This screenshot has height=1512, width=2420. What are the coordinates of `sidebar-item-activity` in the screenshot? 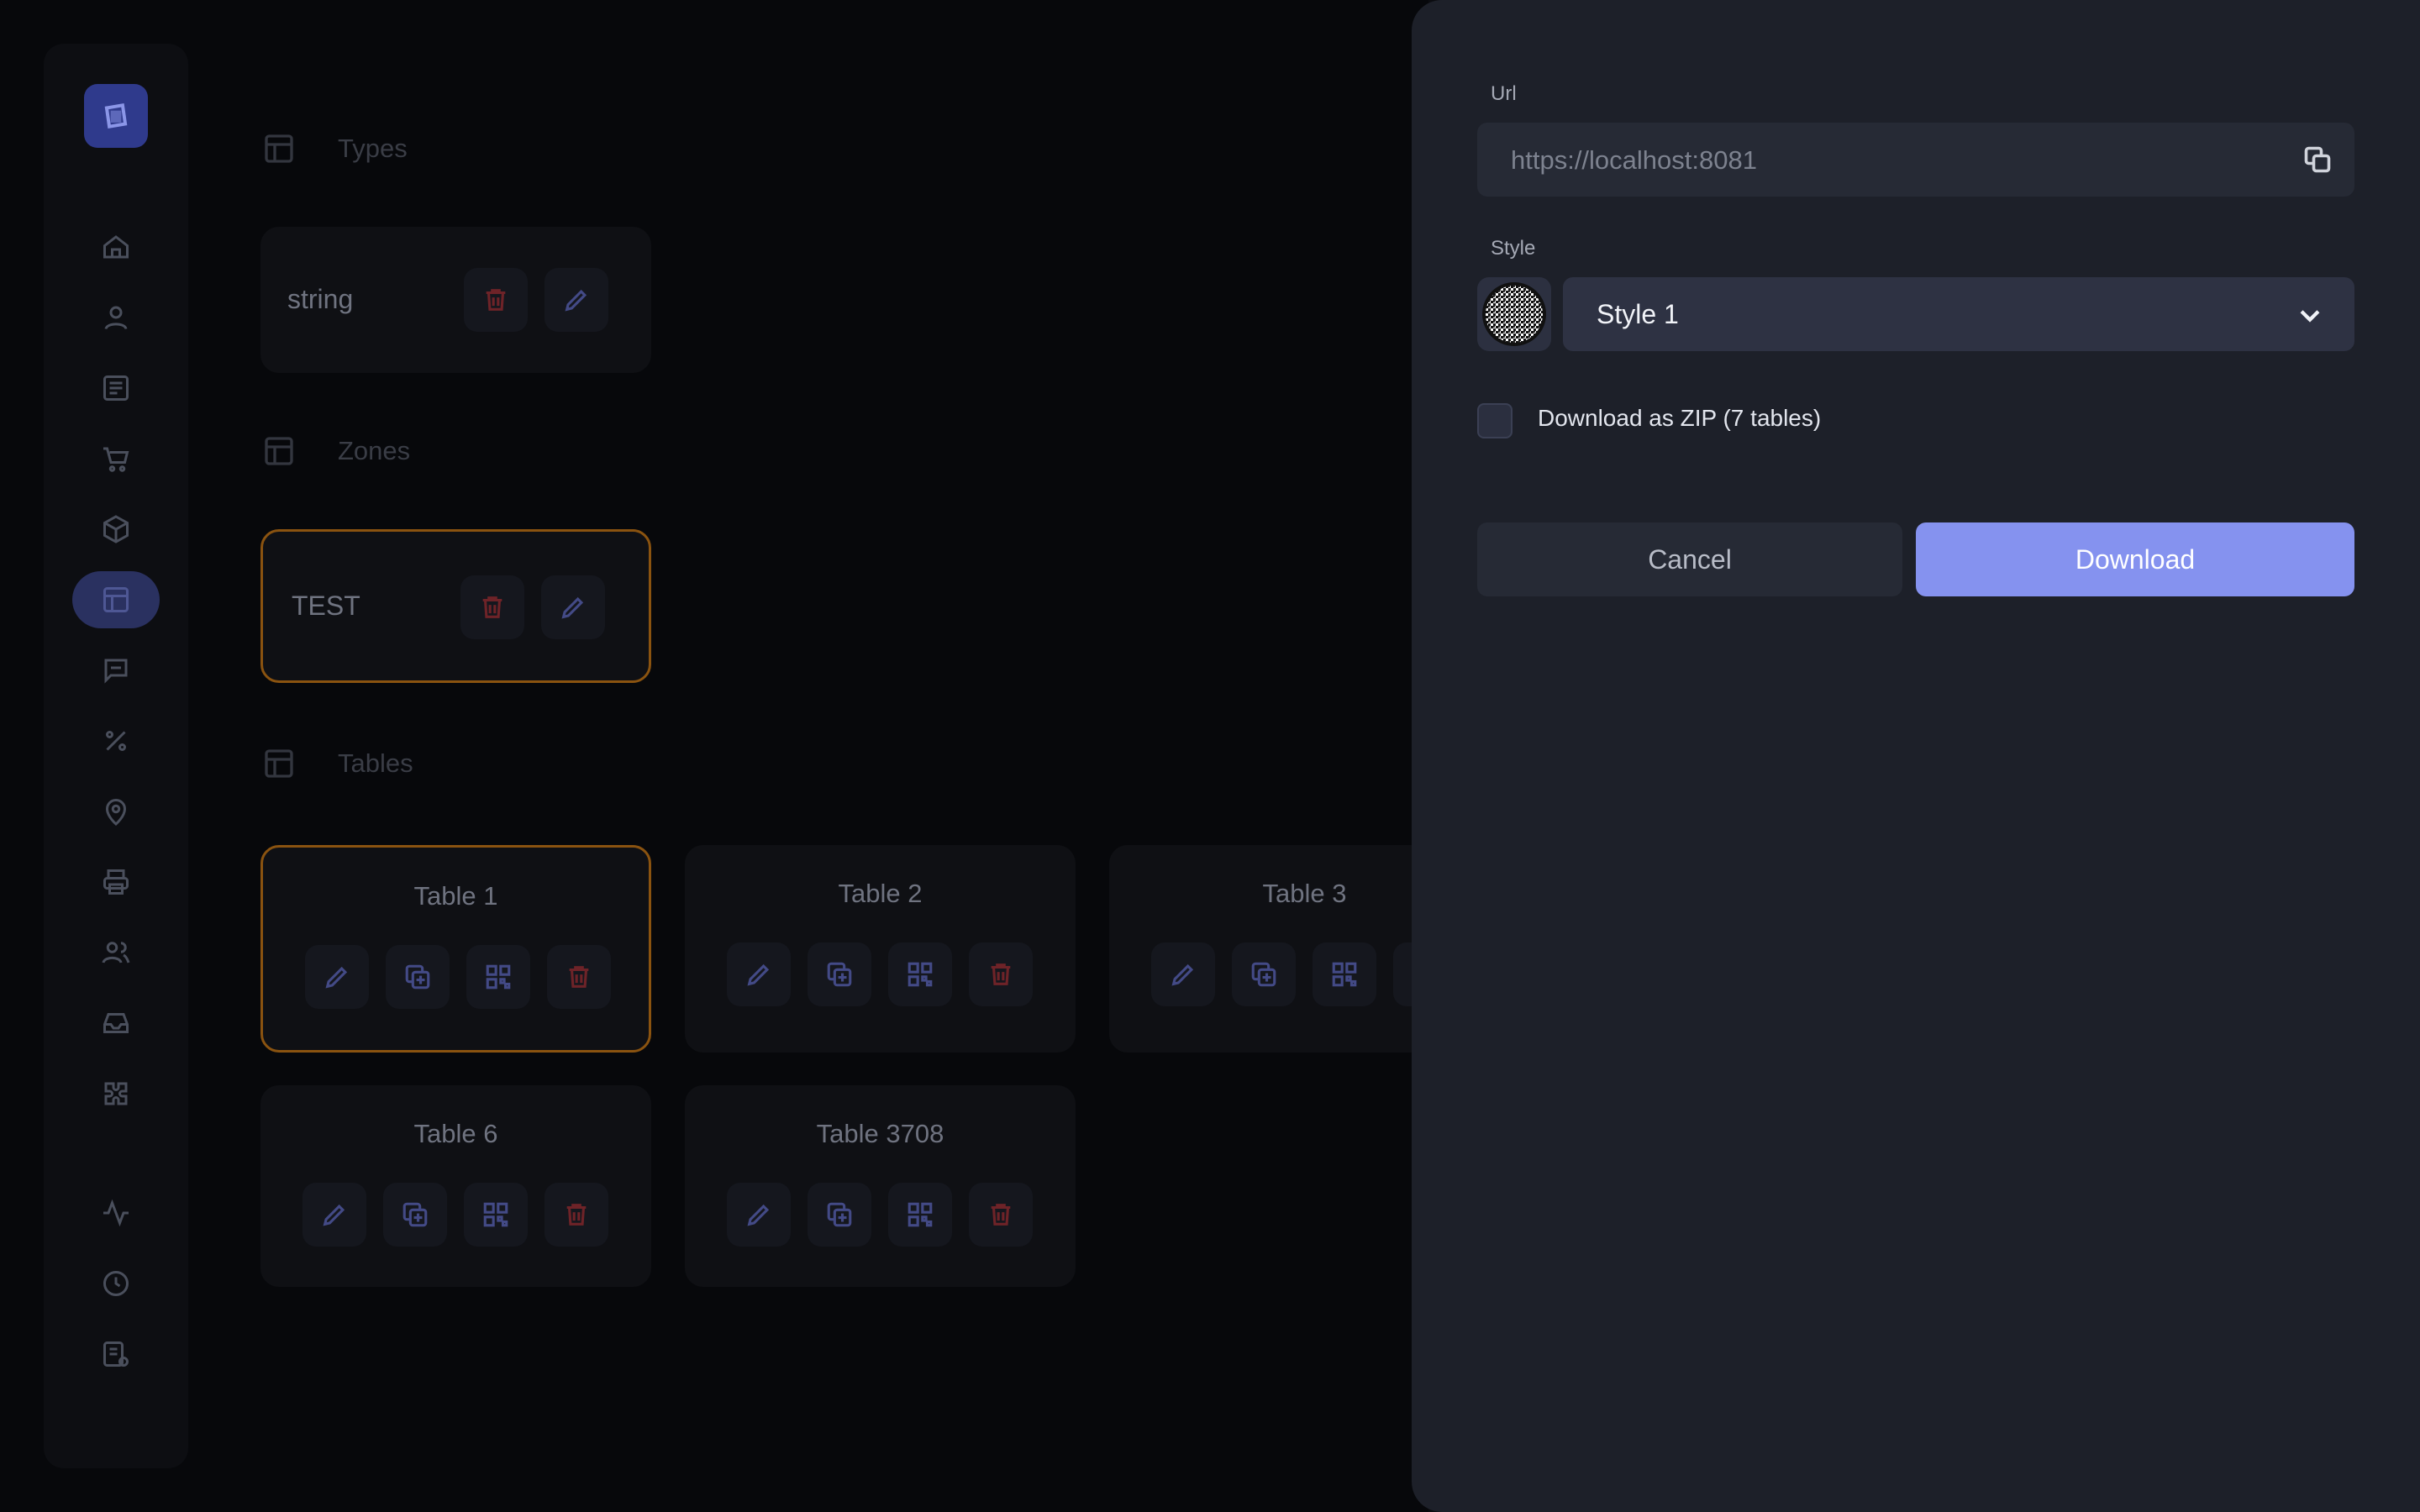 It's located at (116, 1213).